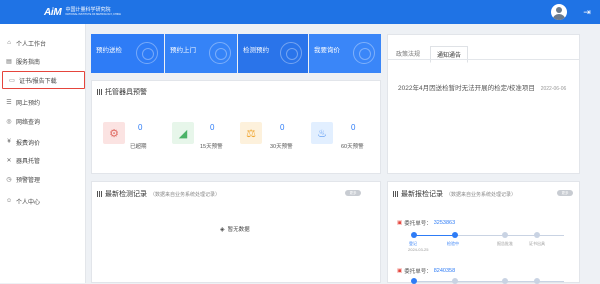  I want to click on sidebar-item-query: ◎ 网络查询, so click(43, 121).